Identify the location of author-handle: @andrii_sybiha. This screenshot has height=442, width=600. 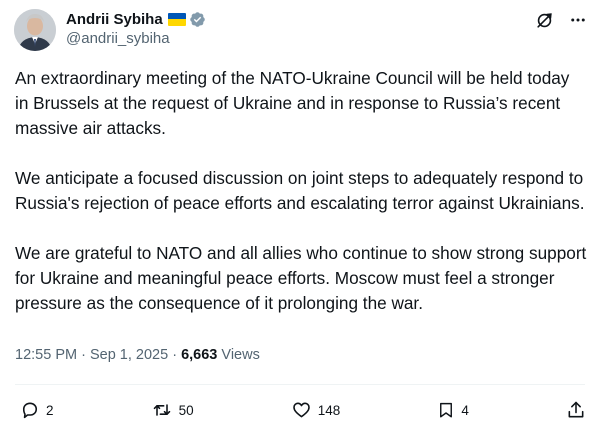
(118, 38).